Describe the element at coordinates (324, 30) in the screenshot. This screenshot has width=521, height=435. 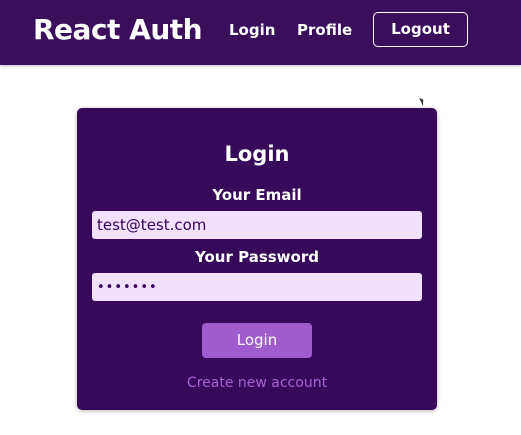
I see `nav-profile-link: Profile` at that location.